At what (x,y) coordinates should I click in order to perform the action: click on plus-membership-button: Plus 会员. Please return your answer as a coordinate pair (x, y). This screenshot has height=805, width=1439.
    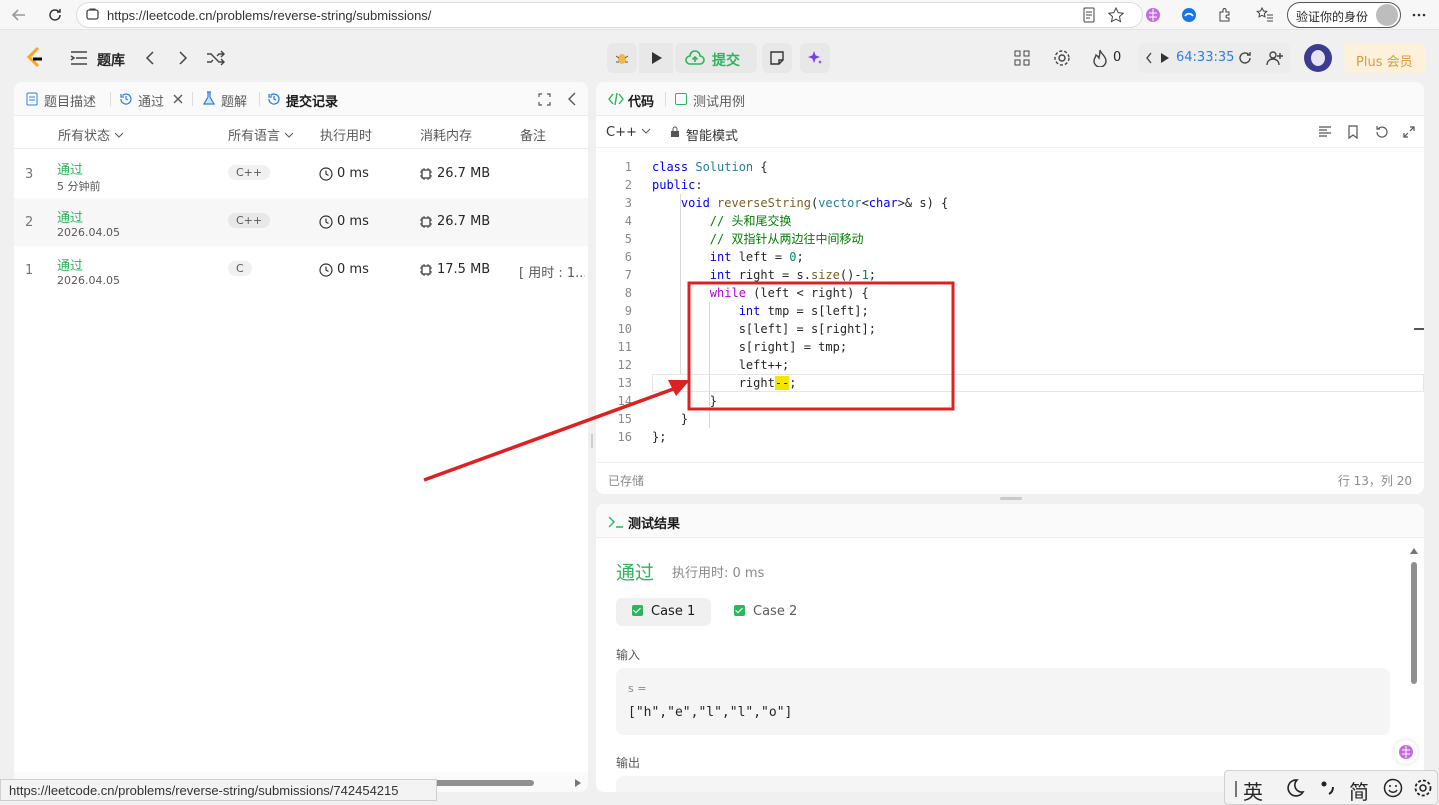
    Looking at the image, I should click on (1385, 58).